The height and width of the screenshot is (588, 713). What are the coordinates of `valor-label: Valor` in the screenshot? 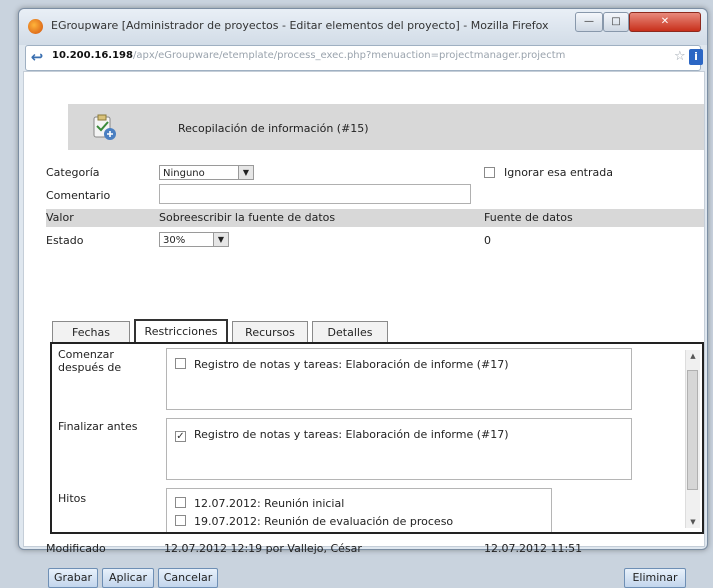 It's located at (60, 217).